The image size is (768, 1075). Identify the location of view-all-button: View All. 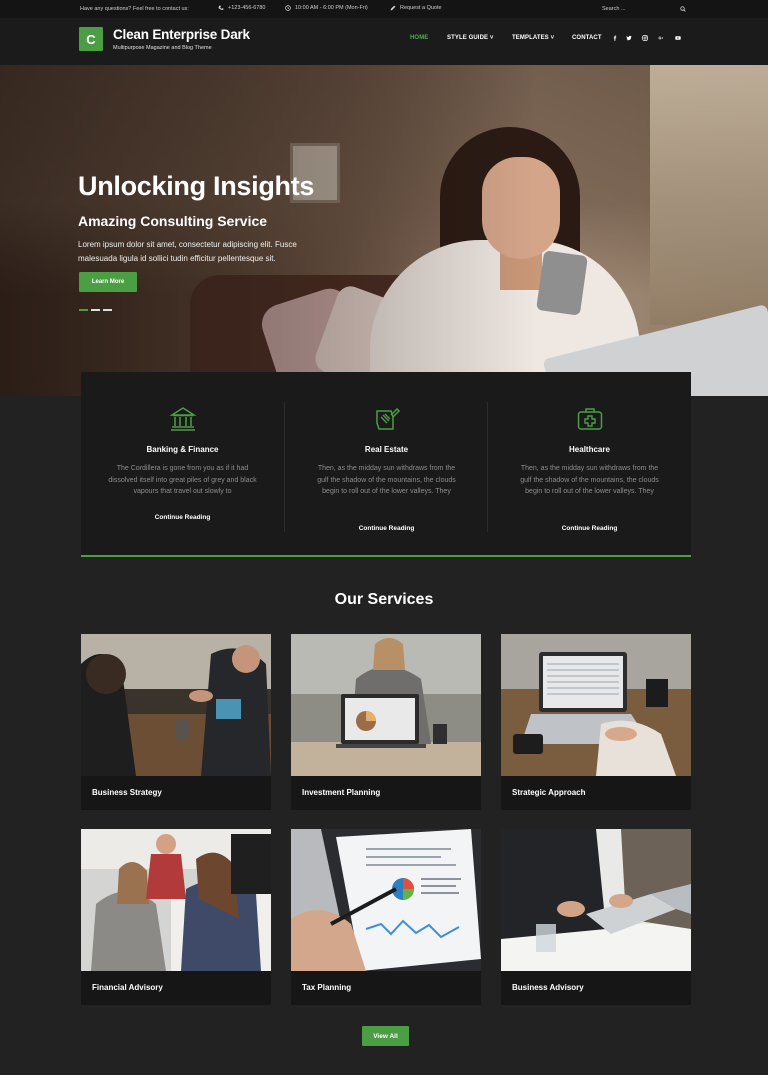
(385, 1036).